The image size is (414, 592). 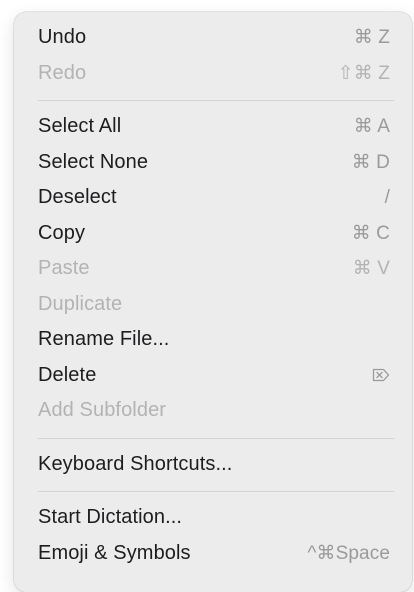 I want to click on menu-item-redo: Redo ⇧⌘ Z, so click(x=213, y=74).